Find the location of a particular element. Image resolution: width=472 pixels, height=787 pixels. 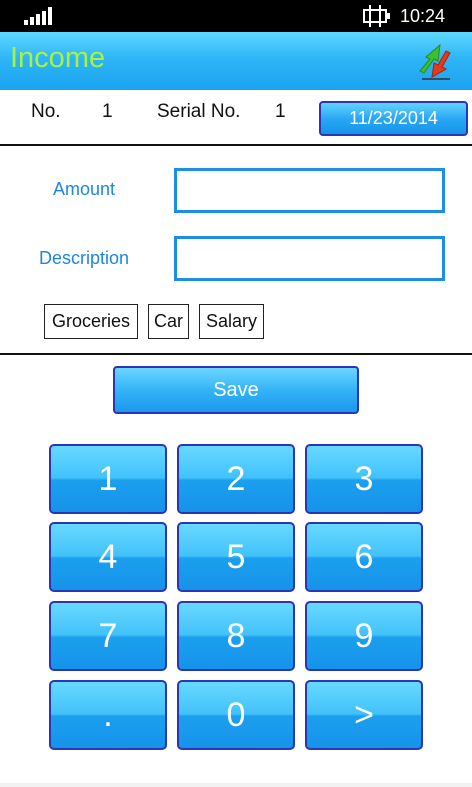

keypad-key-next: > is located at coordinates (364, 715).